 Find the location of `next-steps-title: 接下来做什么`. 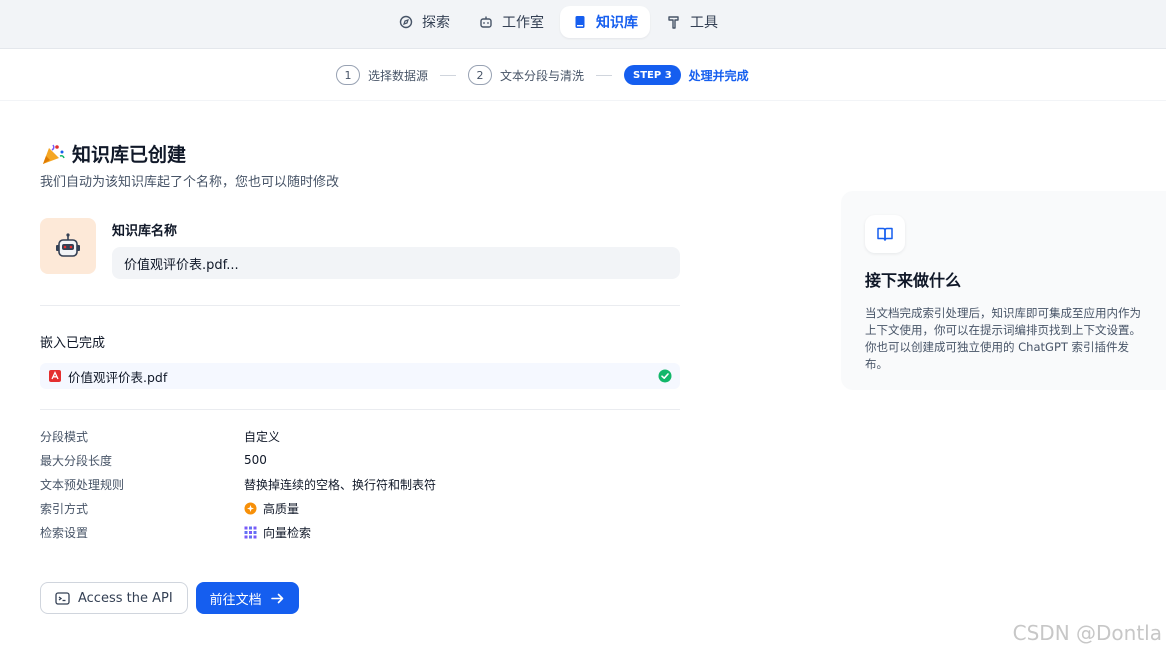

next-steps-title: 接下来做什么 is located at coordinates (913, 280).